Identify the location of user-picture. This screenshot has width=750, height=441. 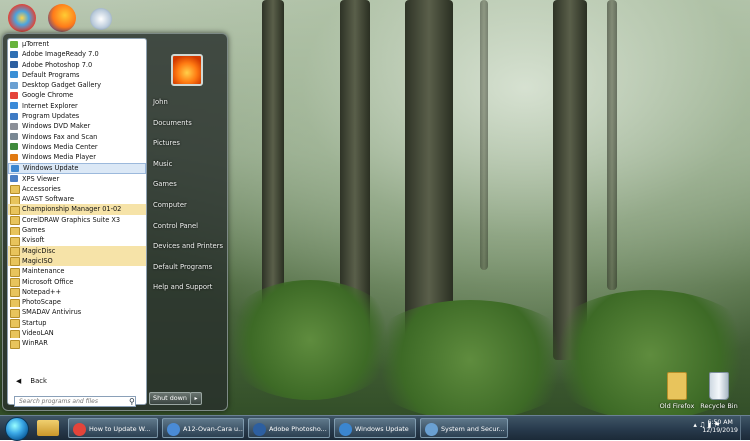
(187, 70).